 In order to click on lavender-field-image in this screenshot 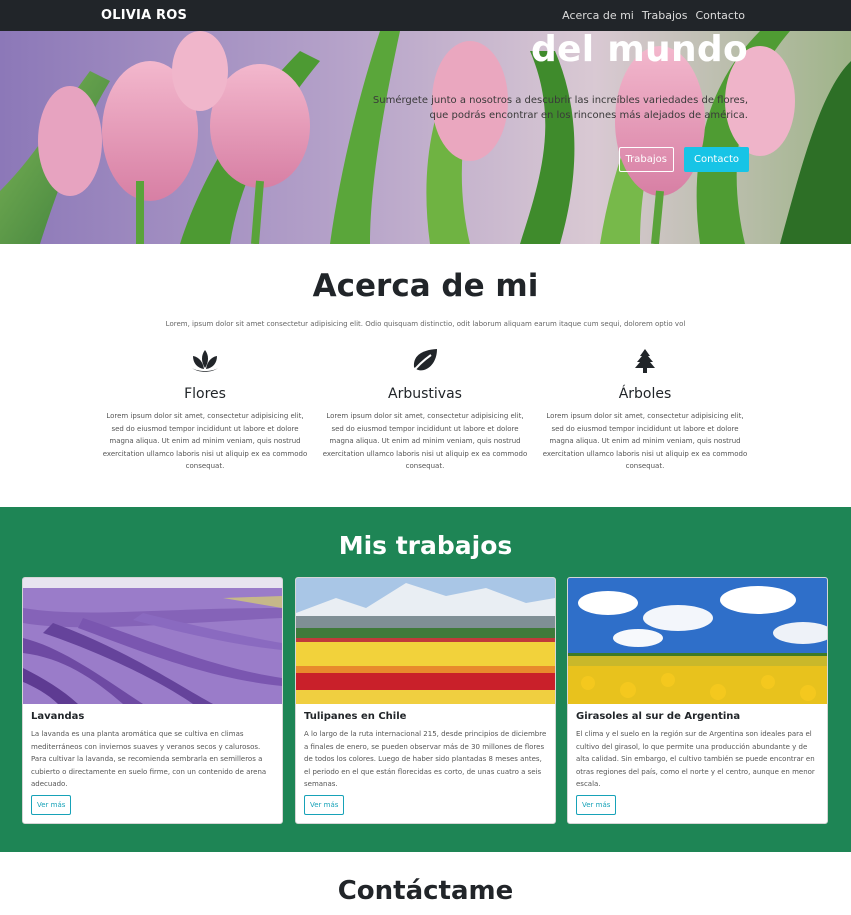, I will do `click(152, 641)`.